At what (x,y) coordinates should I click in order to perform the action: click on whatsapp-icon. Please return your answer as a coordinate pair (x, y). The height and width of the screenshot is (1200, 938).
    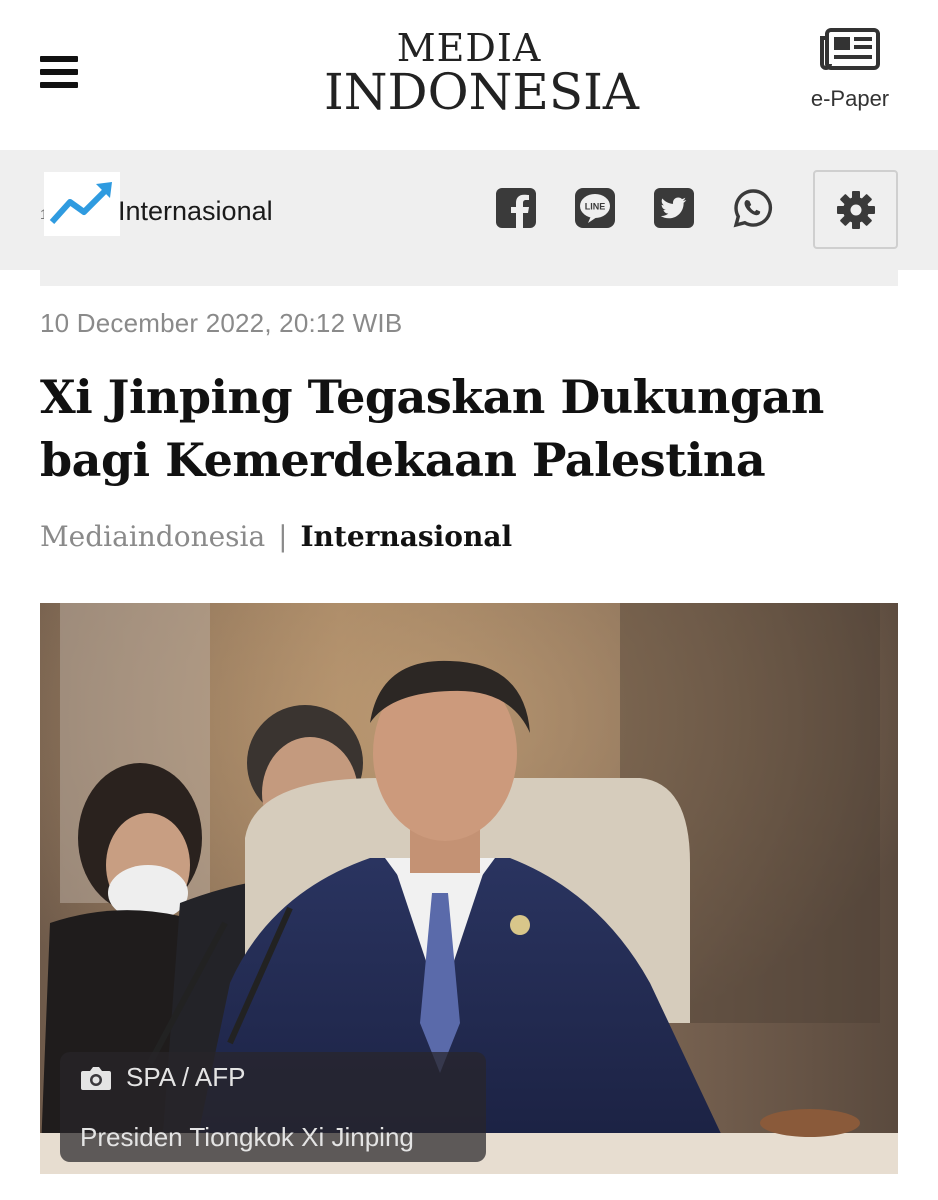
    Looking at the image, I should click on (753, 208).